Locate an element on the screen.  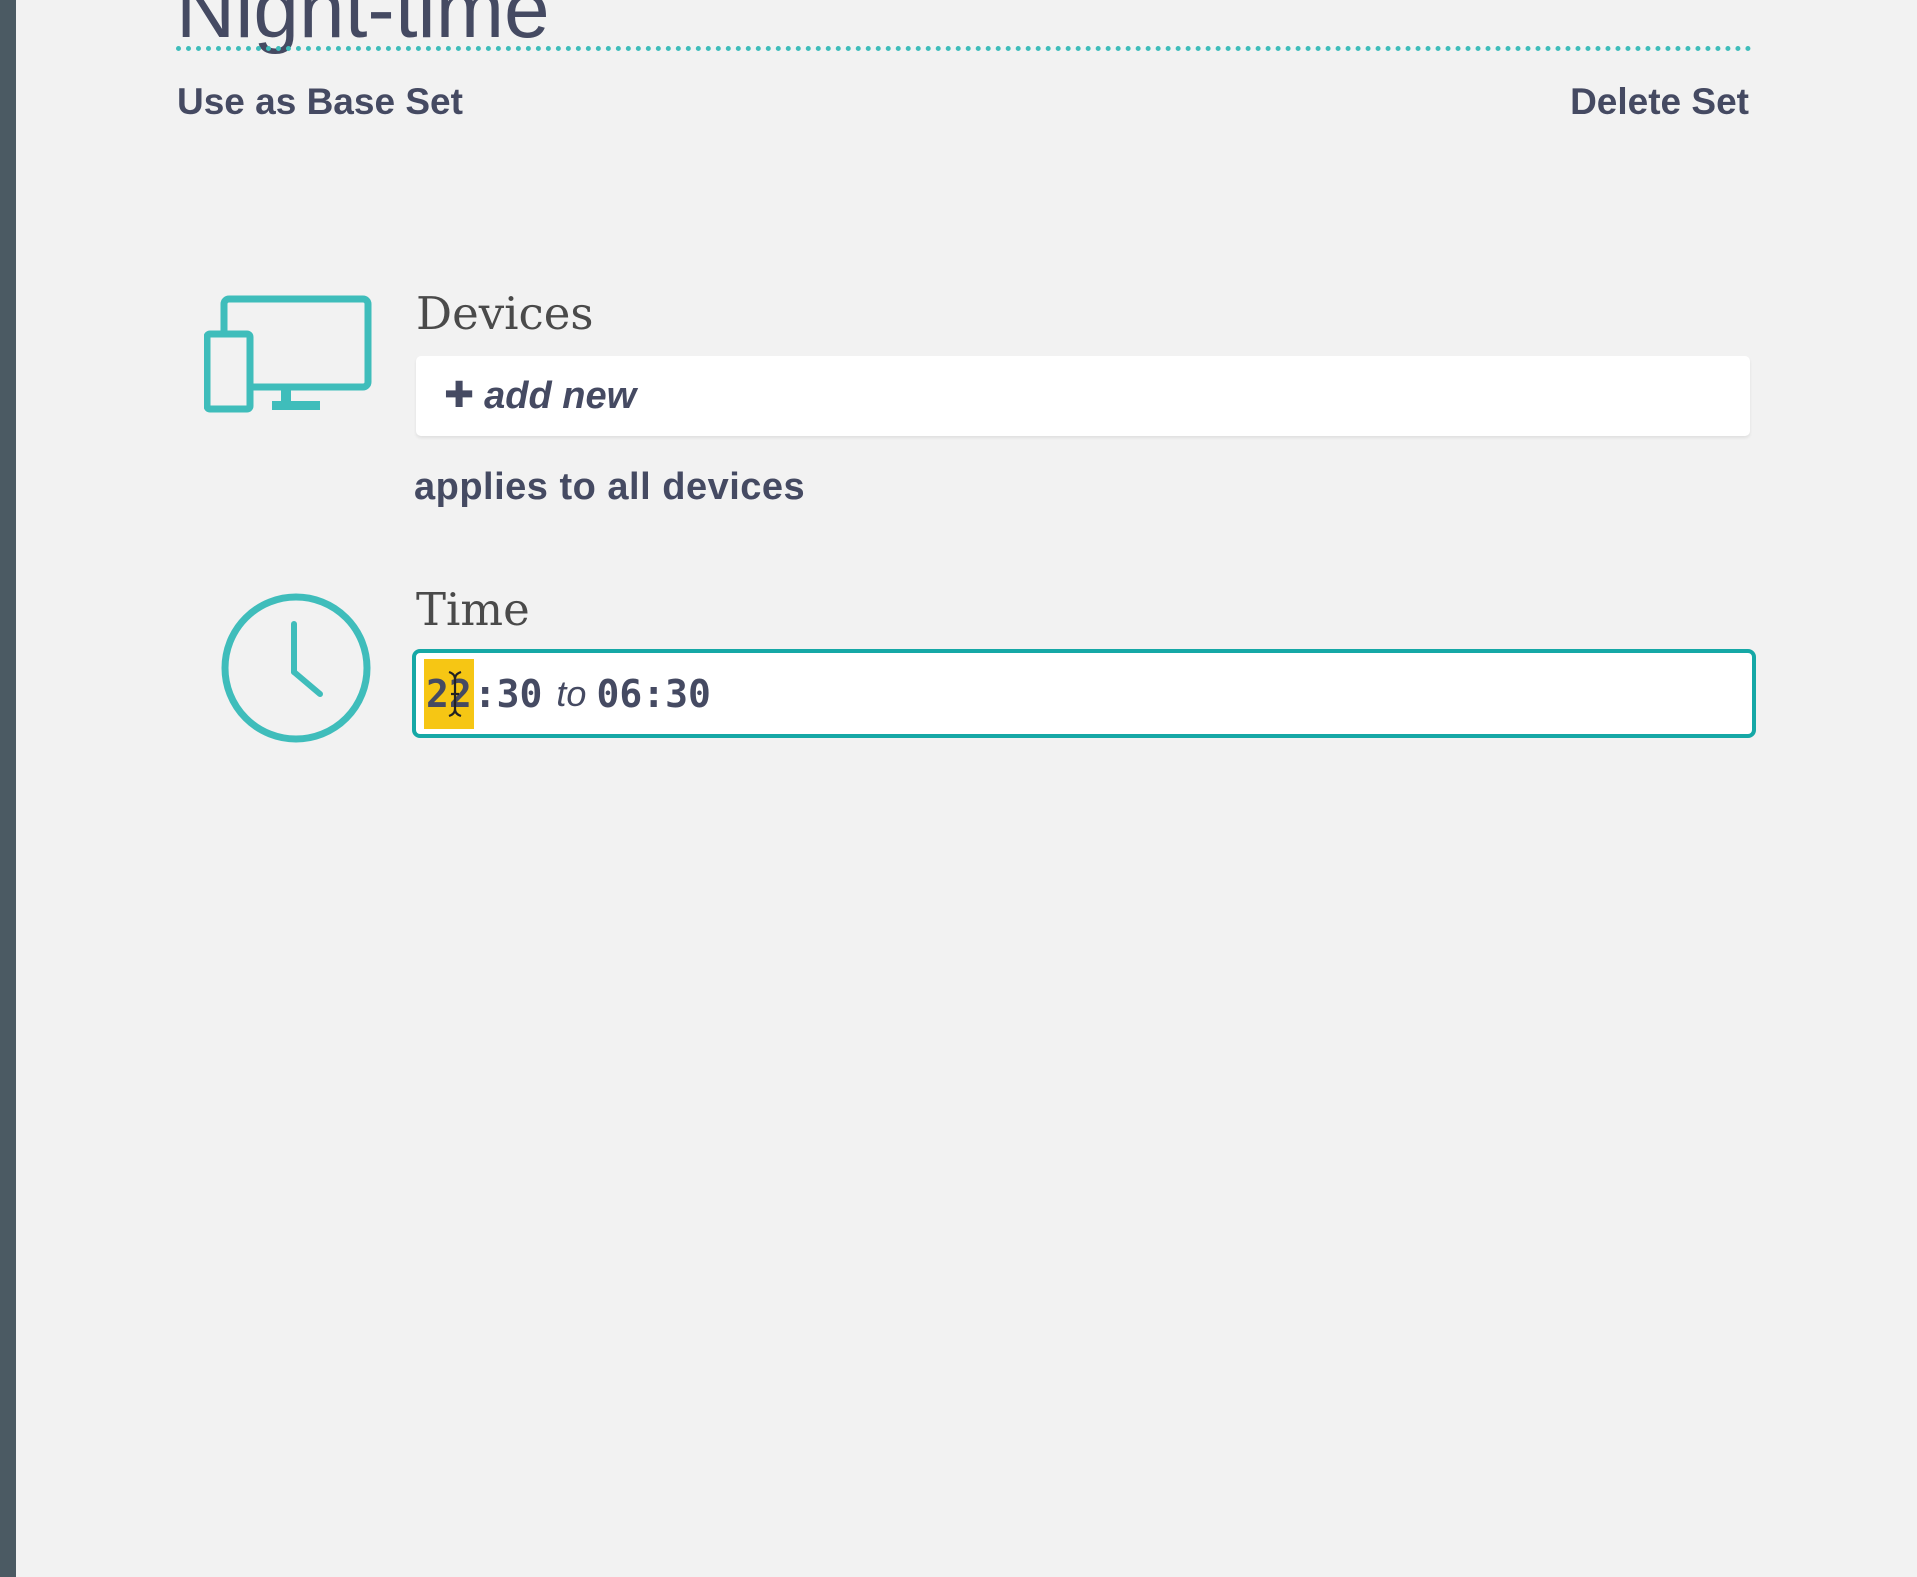
applies-to-all-devices-text: applies to all devices is located at coordinates (610, 487).